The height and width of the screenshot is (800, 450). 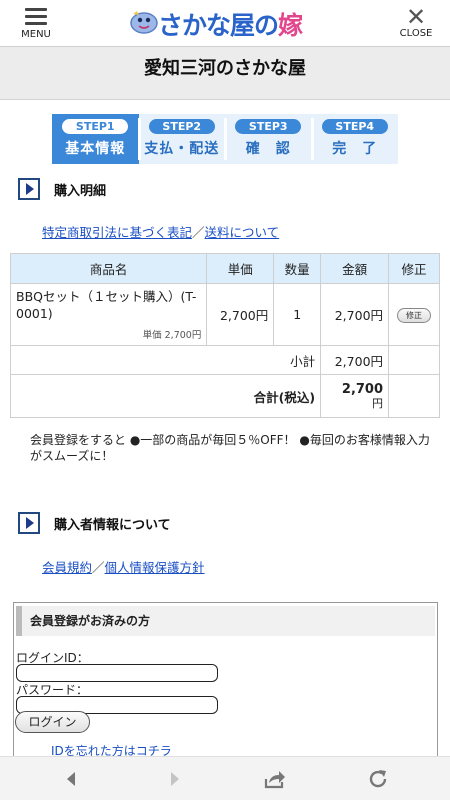 I want to click on hamburger-icon, so click(x=36, y=16).